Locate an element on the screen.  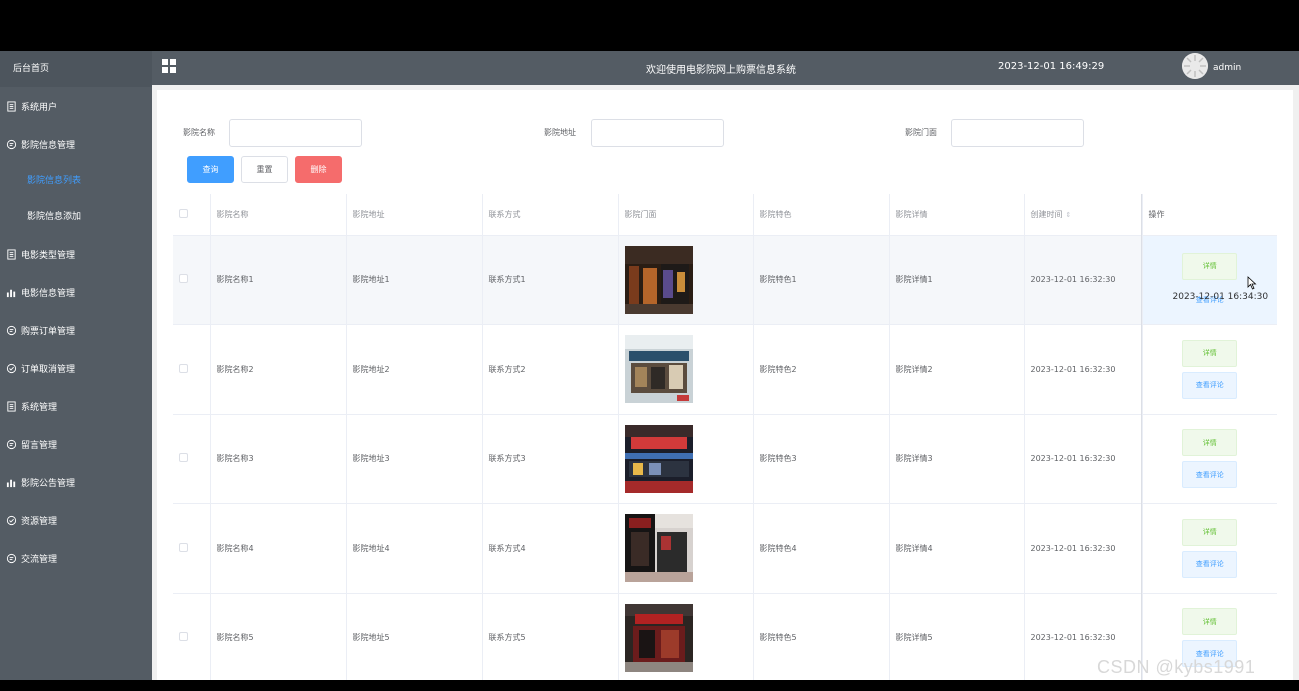
sidebar-item-label: 影院公告管理 is located at coordinates (48, 483).